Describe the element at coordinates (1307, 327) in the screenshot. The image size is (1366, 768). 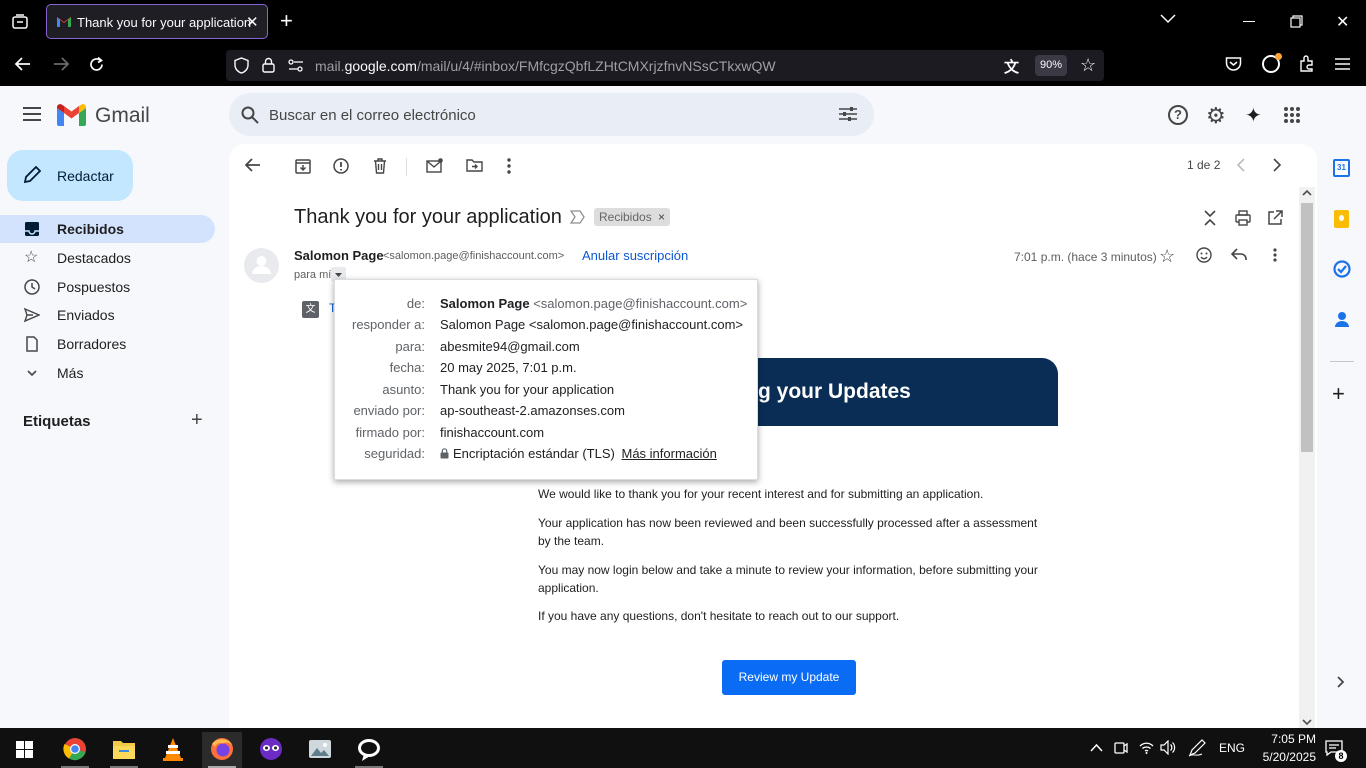
I see `scrollbar-thumb` at that location.